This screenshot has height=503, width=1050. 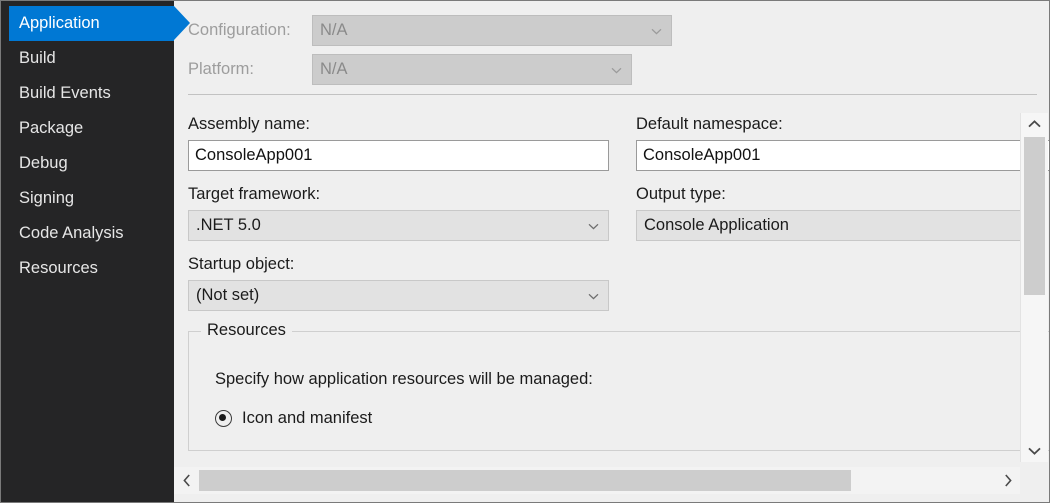 What do you see at coordinates (612, 94) in the screenshot?
I see `section-divider` at bounding box center [612, 94].